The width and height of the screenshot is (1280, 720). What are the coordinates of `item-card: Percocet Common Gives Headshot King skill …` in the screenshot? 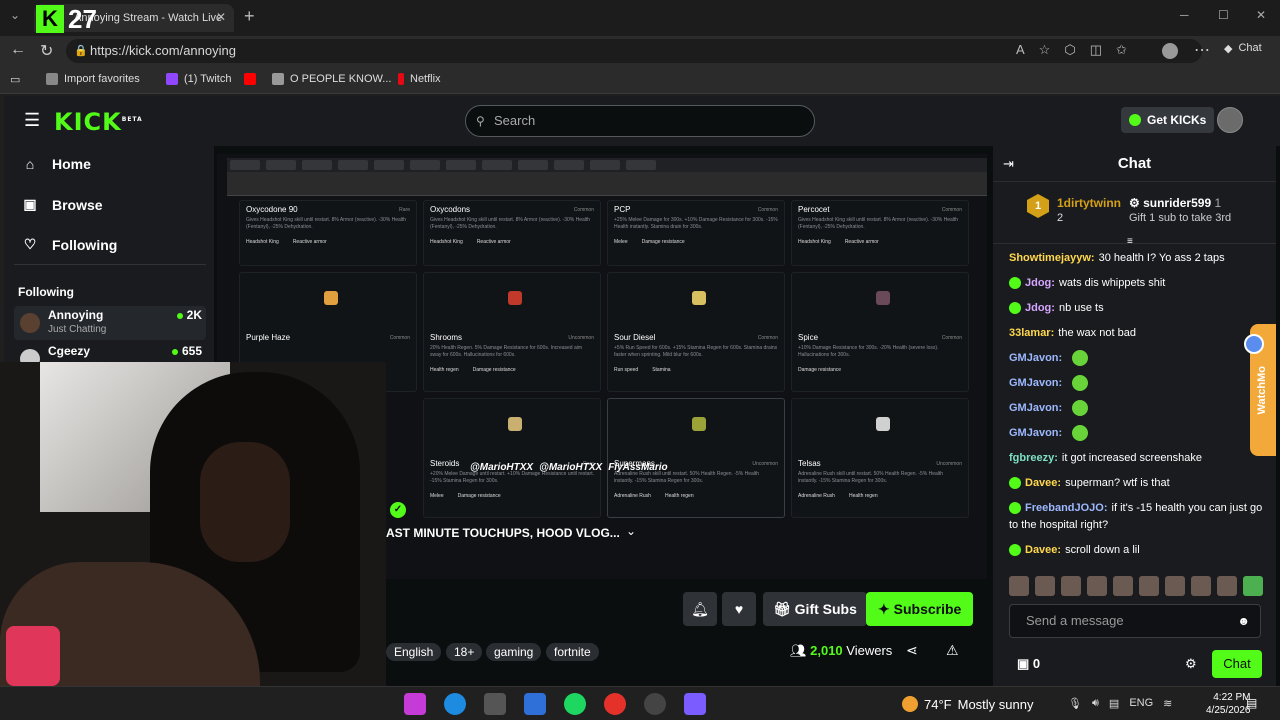 It's located at (880, 233).